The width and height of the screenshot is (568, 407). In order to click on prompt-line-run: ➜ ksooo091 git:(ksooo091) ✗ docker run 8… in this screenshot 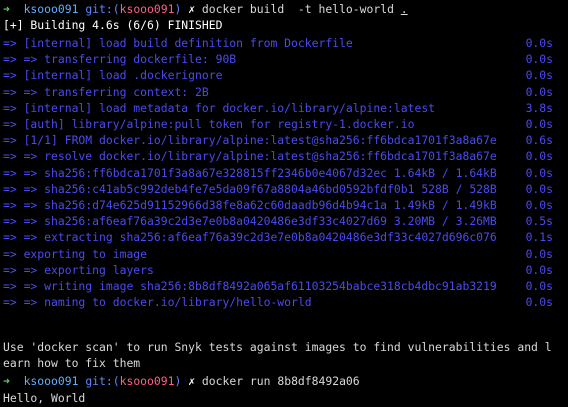, I will do `click(181, 381)`.